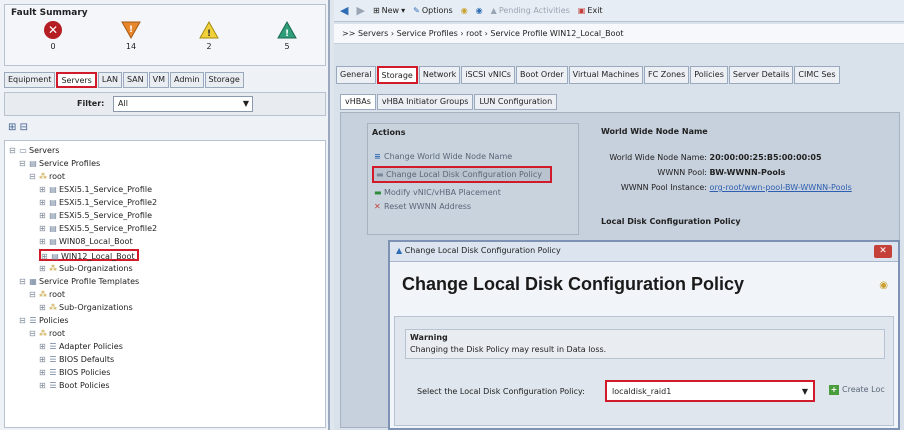 This screenshot has height=430, width=904. I want to click on fault-warning: ! 5, so click(287, 36).